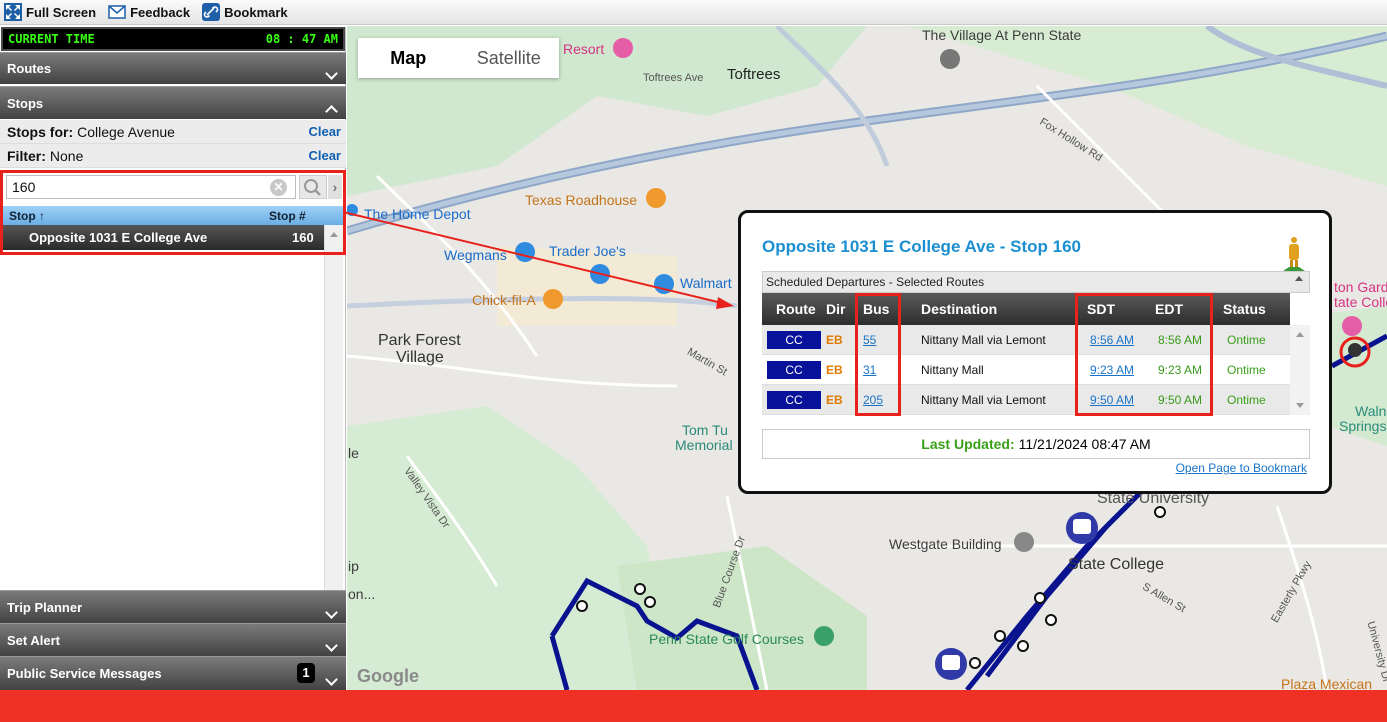  I want to click on bookmark-button: Bookmark, so click(245, 12).